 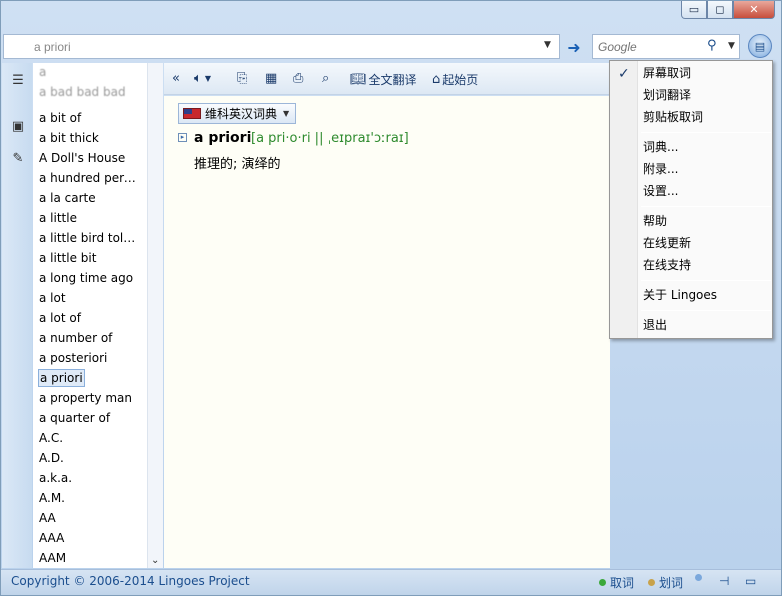 What do you see at coordinates (624, 74) in the screenshot?
I see `checkmark-icon: ✓` at bounding box center [624, 74].